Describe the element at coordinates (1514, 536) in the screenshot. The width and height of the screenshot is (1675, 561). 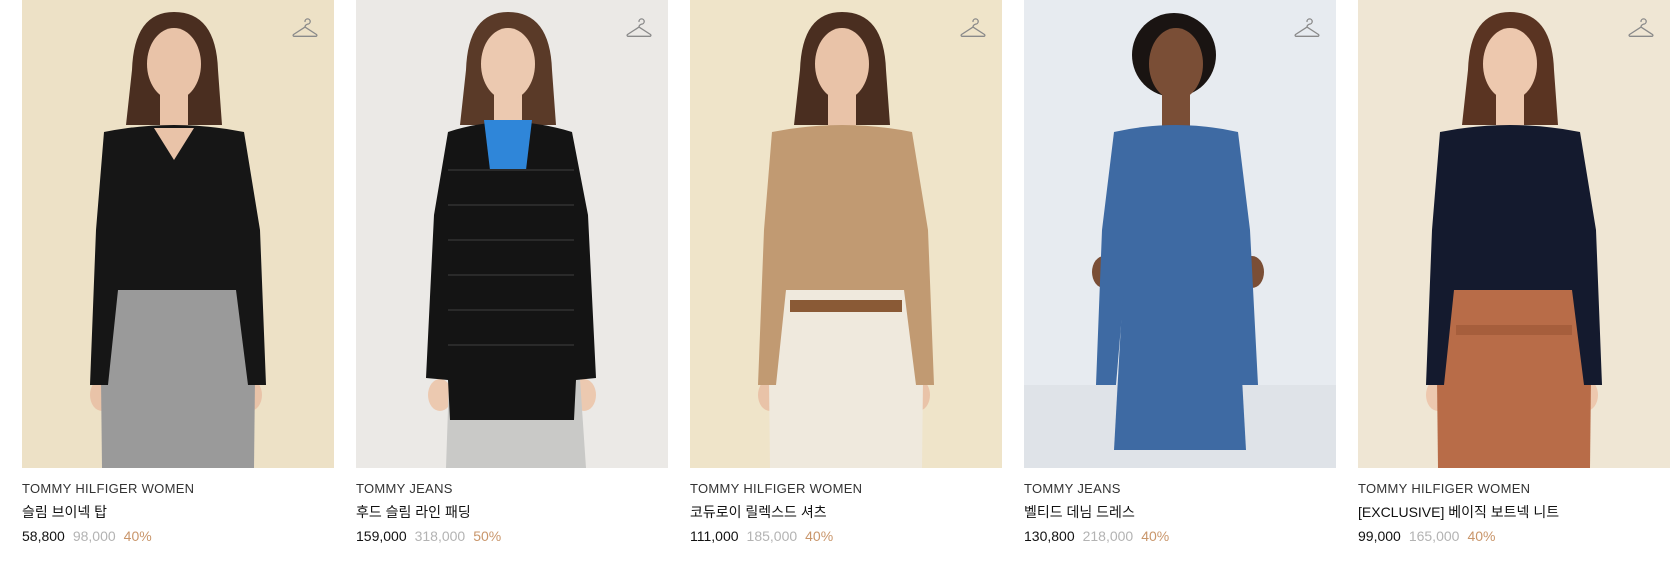
I see `product-prices: 99,000 165,000 40%` at that location.